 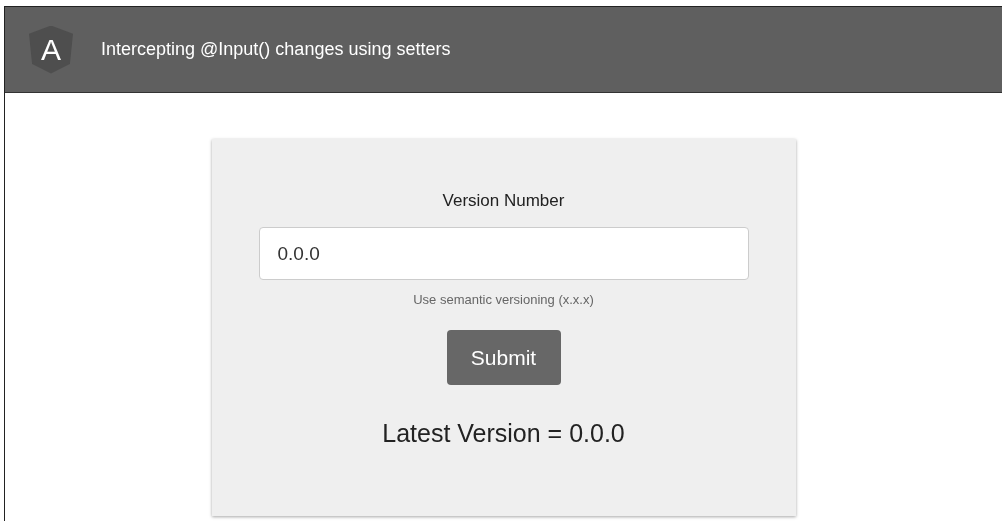 I want to click on hint-text: Use semantic versioning (x.x.x), so click(x=503, y=299).